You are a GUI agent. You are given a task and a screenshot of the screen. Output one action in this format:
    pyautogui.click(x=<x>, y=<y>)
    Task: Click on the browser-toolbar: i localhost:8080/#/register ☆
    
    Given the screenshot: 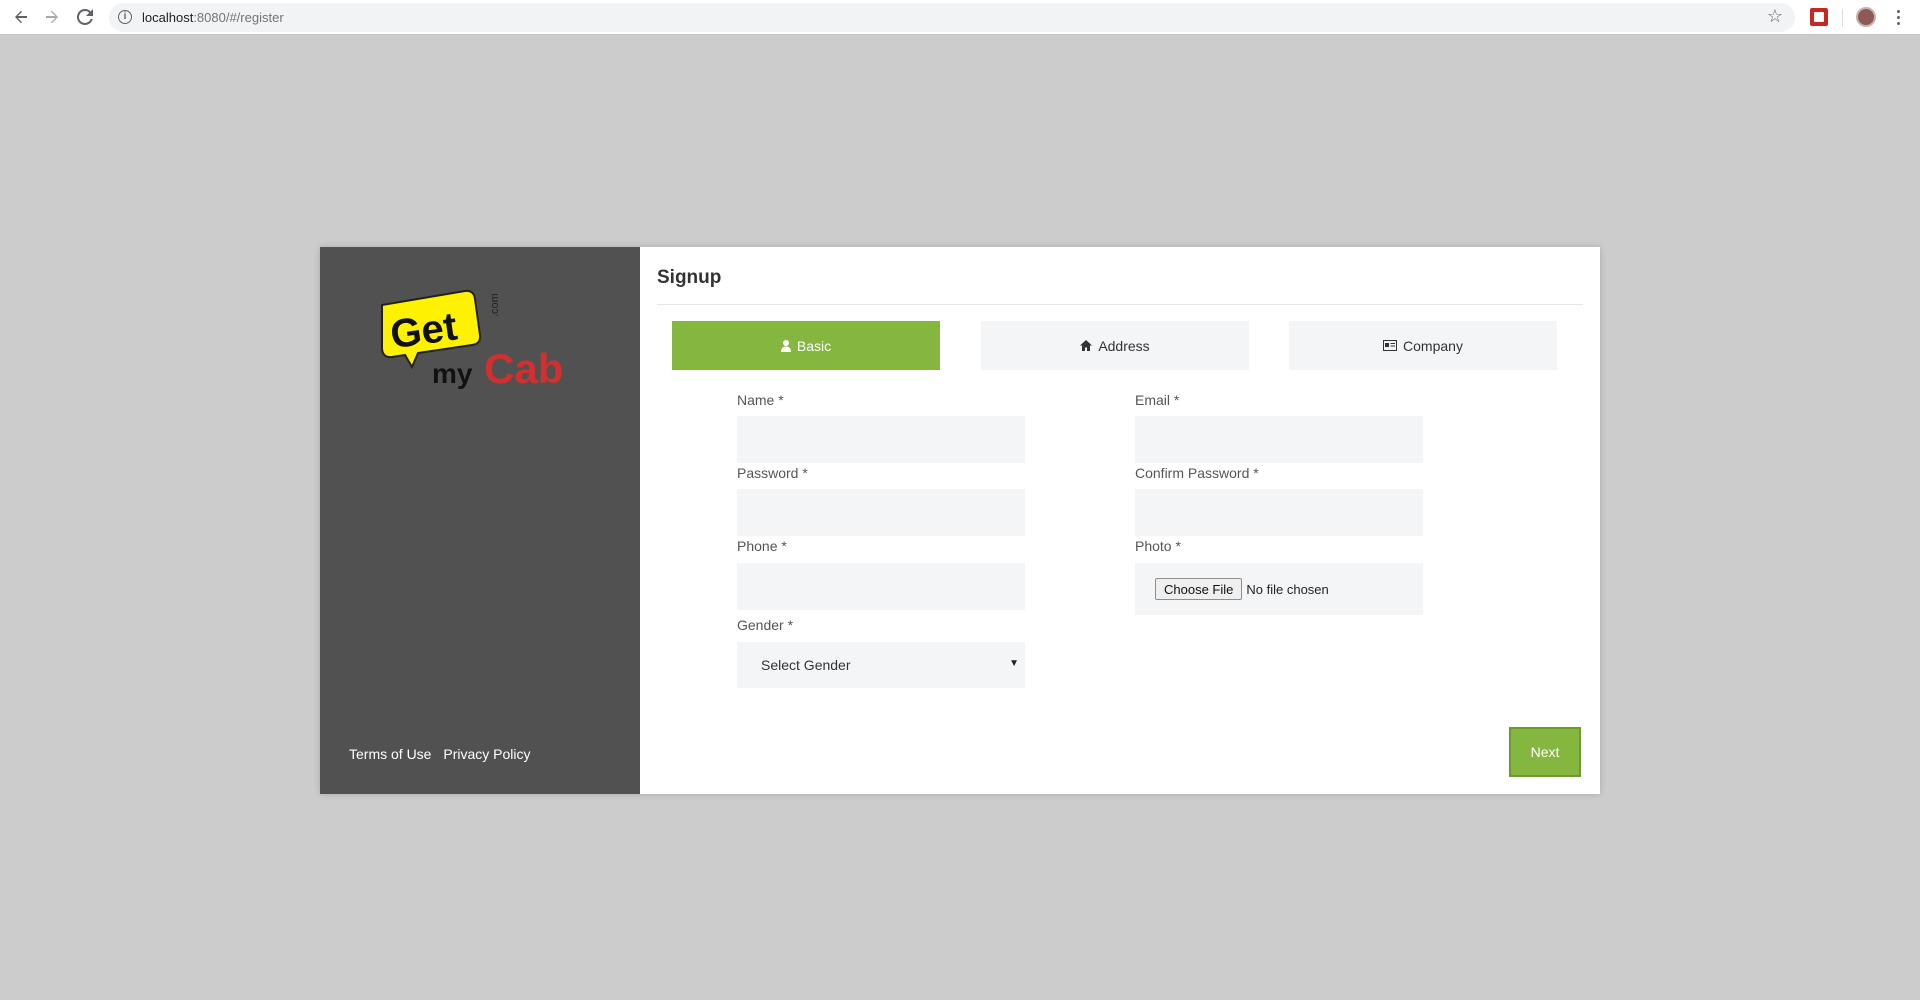 What is the action you would take?
    pyautogui.click(x=960, y=17)
    